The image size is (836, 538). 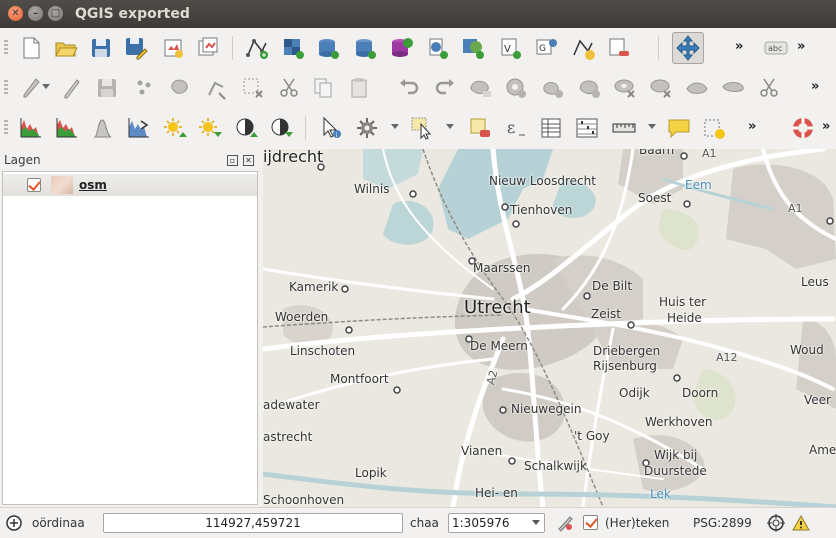 What do you see at coordinates (175, 128) in the screenshot?
I see `increase-brightness-icon` at bounding box center [175, 128].